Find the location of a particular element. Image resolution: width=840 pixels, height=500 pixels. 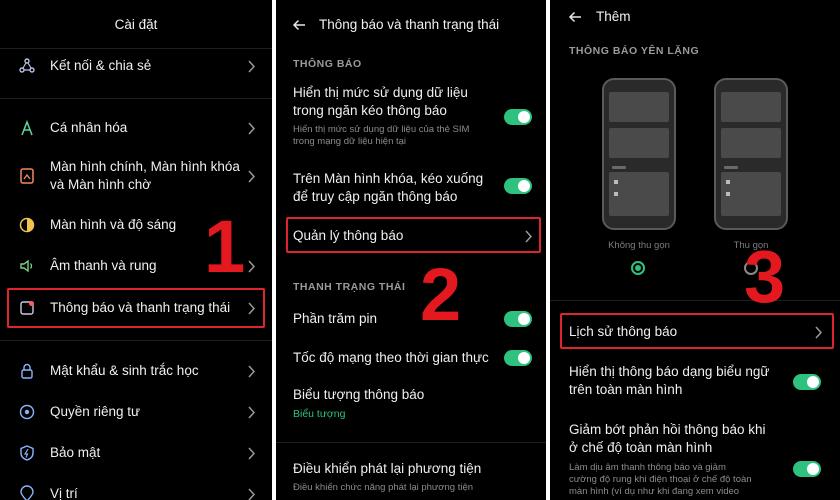

settings-item-location: Vị trí is located at coordinates (136, 490).